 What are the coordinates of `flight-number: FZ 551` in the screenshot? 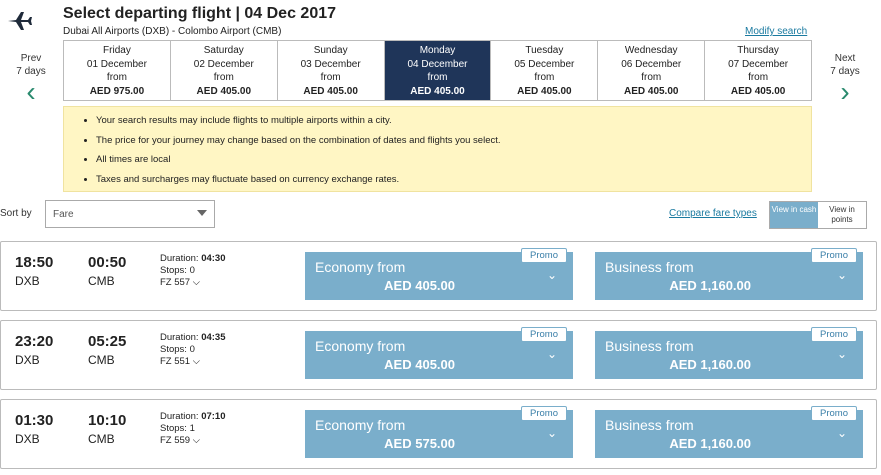 It's located at (175, 361).